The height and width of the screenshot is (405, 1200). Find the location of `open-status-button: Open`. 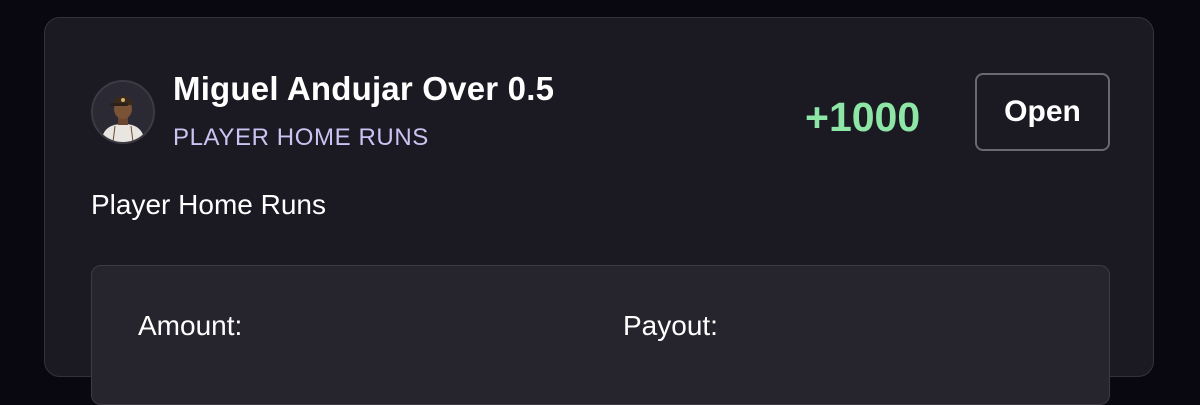

open-status-button: Open is located at coordinates (1042, 112).